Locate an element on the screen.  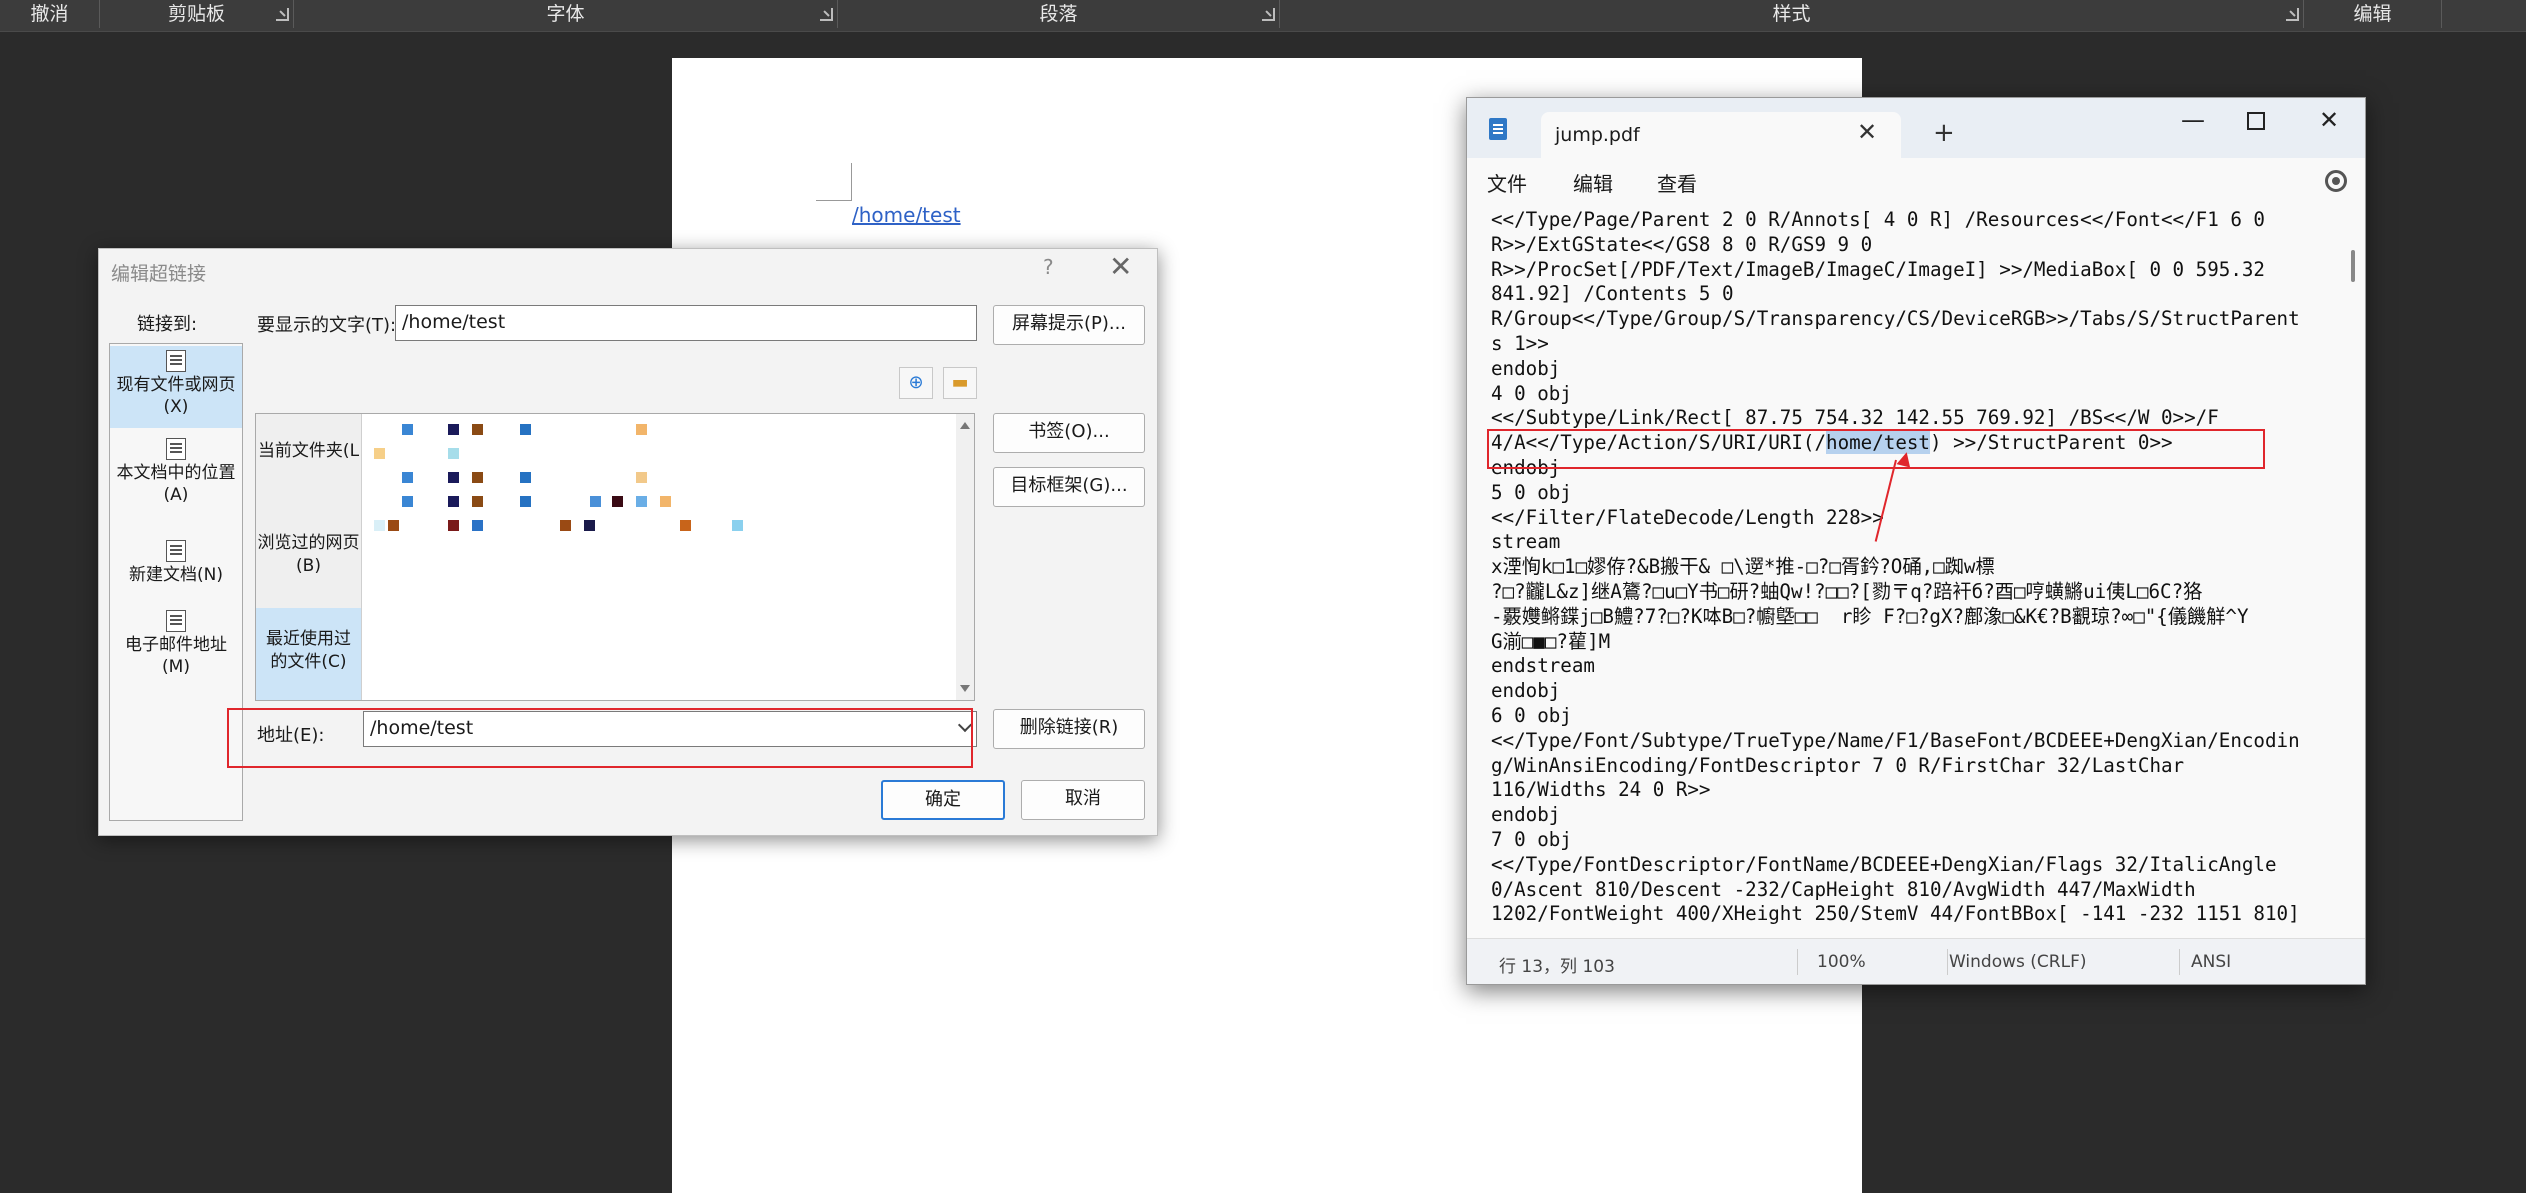
cursor-position: 行 13，列 103 is located at coordinates (1557, 967).